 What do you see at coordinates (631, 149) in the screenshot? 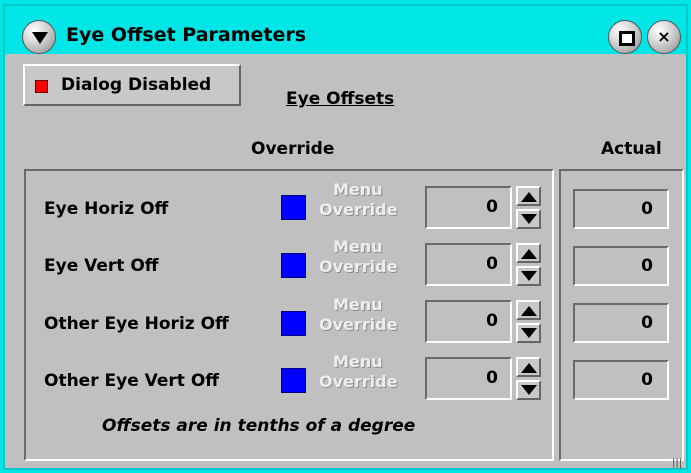
I see `actual-column-header: Actual` at bounding box center [631, 149].